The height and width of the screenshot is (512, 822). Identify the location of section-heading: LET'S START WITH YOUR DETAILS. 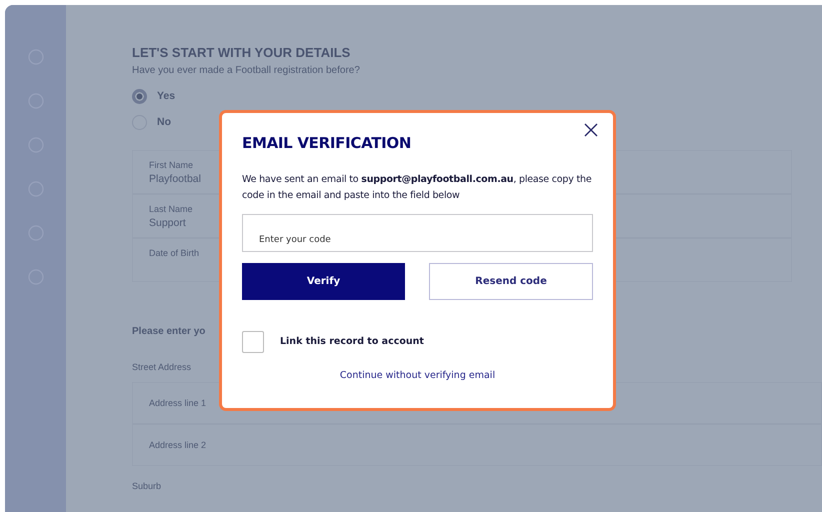
(242, 53).